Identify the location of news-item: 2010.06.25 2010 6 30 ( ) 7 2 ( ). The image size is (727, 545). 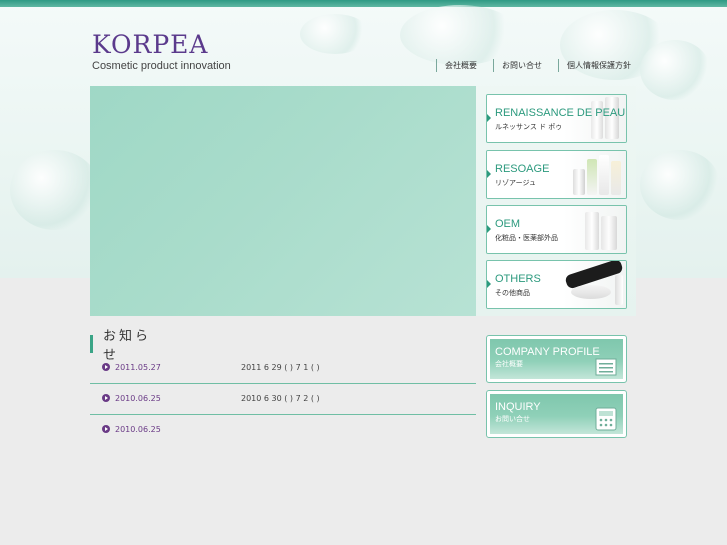
(211, 398).